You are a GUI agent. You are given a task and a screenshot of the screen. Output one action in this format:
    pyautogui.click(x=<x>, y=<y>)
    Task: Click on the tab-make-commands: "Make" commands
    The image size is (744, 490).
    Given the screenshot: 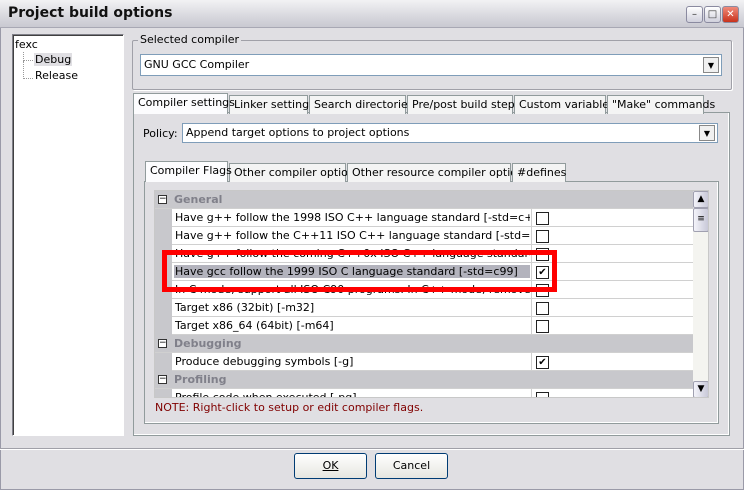 What is the action you would take?
    pyautogui.click(x=661, y=104)
    